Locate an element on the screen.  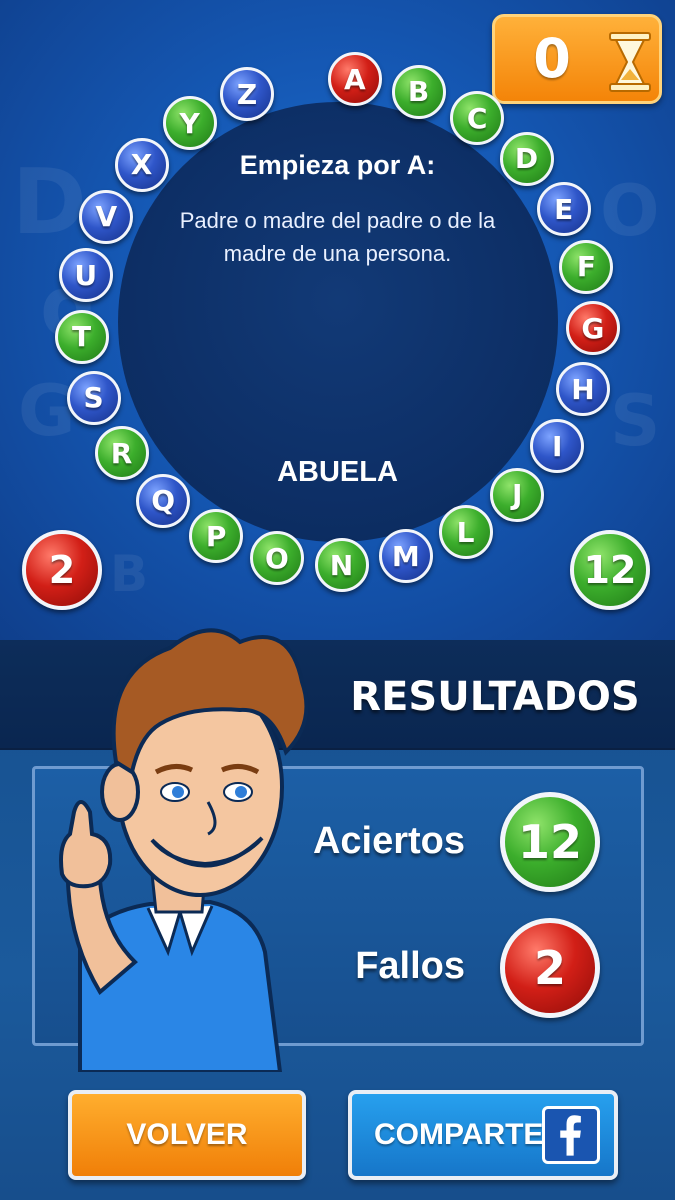
rosco-letter-l: L is located at coordinates (465, 532).